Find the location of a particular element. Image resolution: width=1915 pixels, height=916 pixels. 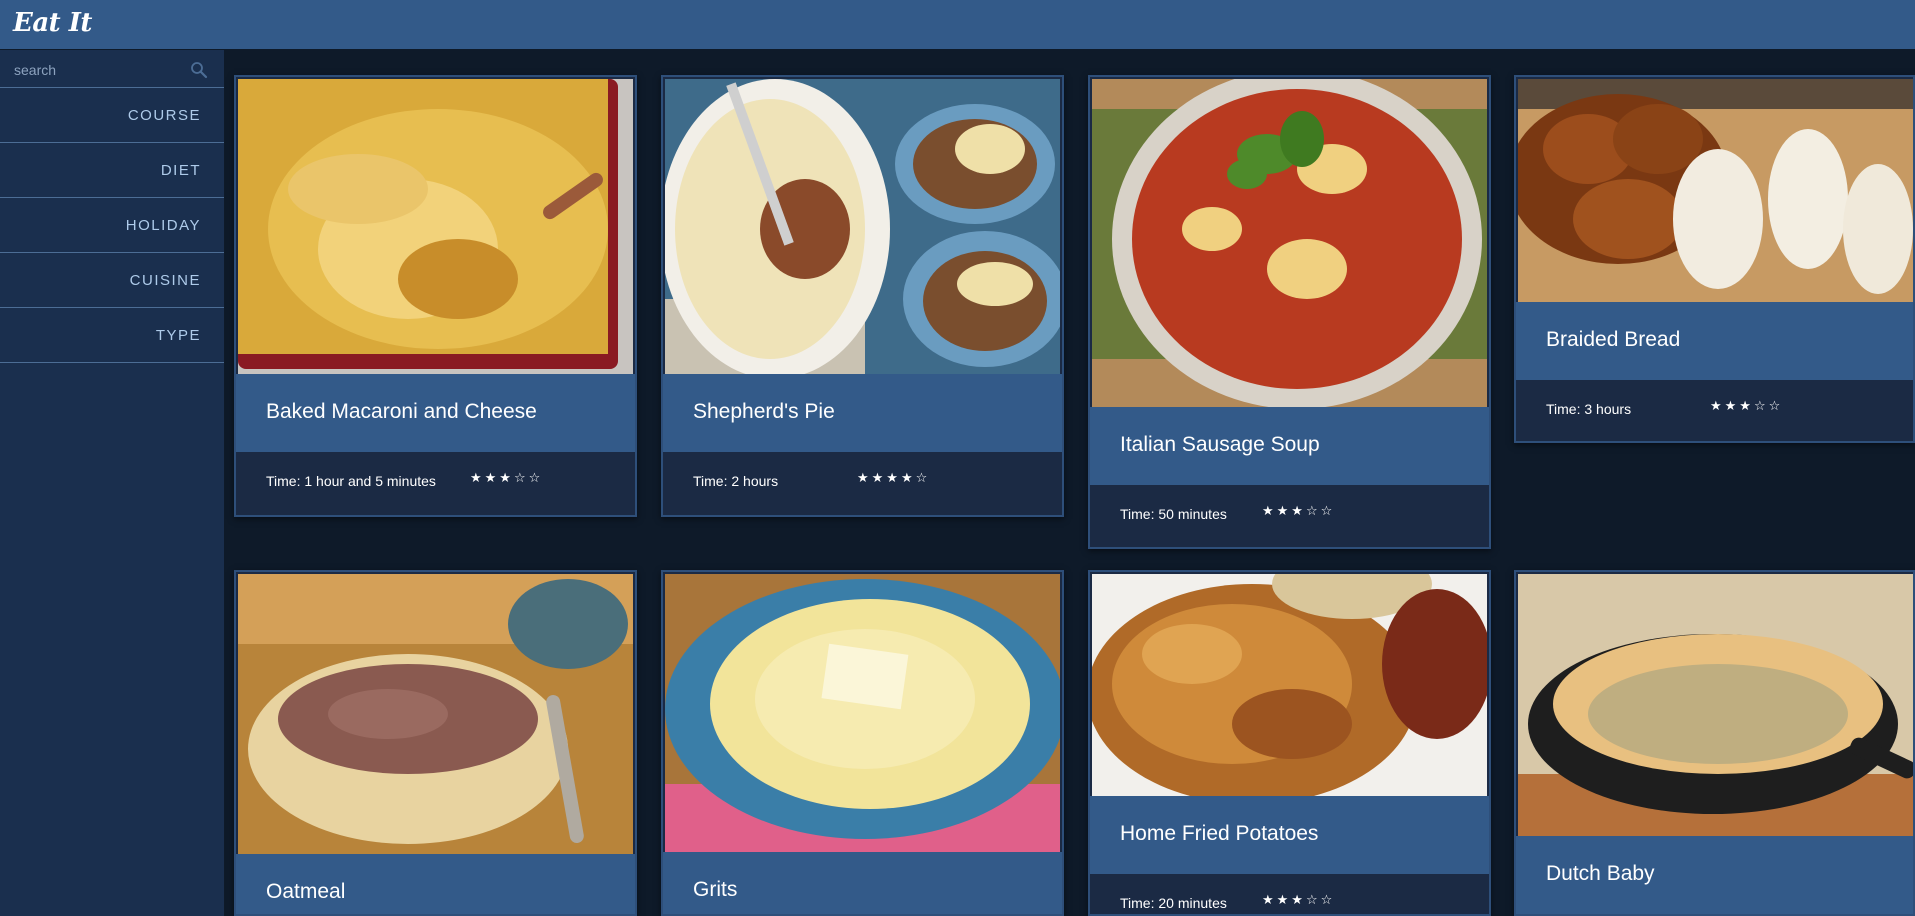

search-box is located at coordinates (112, 69).